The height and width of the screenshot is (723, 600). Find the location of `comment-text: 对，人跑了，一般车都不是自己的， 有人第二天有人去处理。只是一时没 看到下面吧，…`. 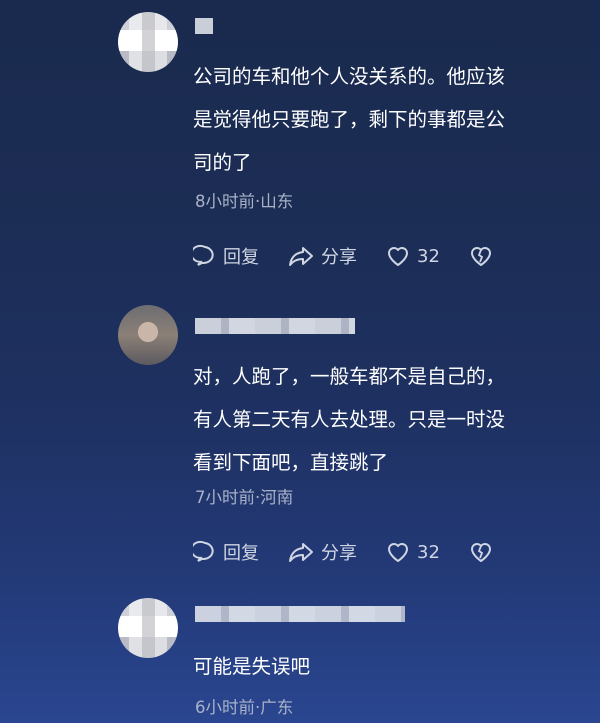

comment-text: 对，人跑了，一般车都不是自己的， 有人第二天有人去处理。只是一时没 看到下面吧，… is located at coordinates (349, 419).